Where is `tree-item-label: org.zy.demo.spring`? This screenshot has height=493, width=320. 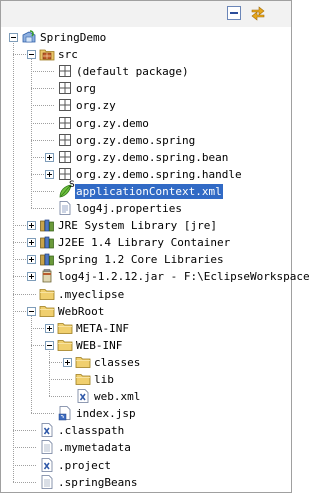
tree-item-label: org.zy.demo.spring is located at coordinates (136, 140).